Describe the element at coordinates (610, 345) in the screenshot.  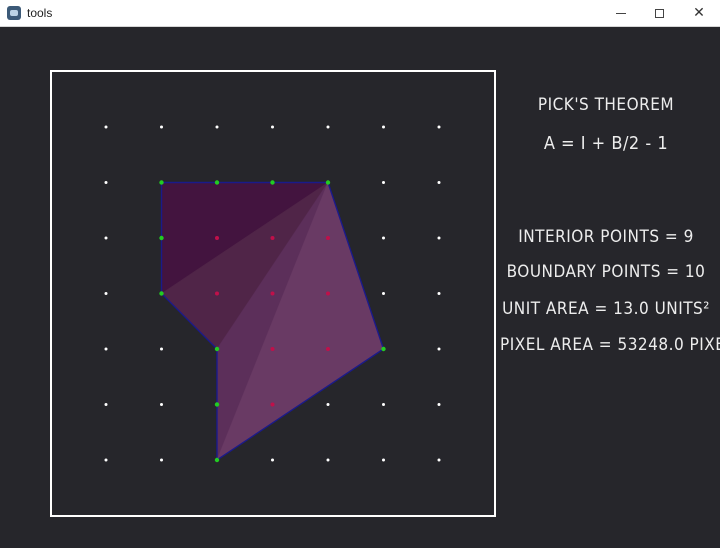
I see `pixel-area-readout: PIXEL AREA = 53248.0 PIXELS²` at that location.